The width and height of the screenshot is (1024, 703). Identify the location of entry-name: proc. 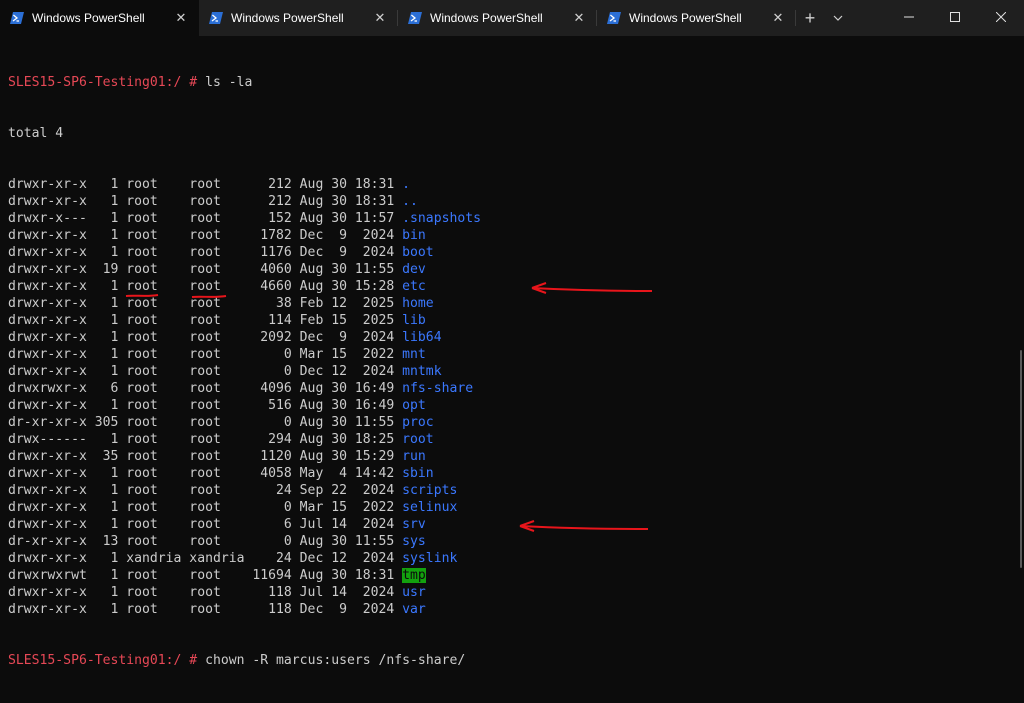
(418, 422).